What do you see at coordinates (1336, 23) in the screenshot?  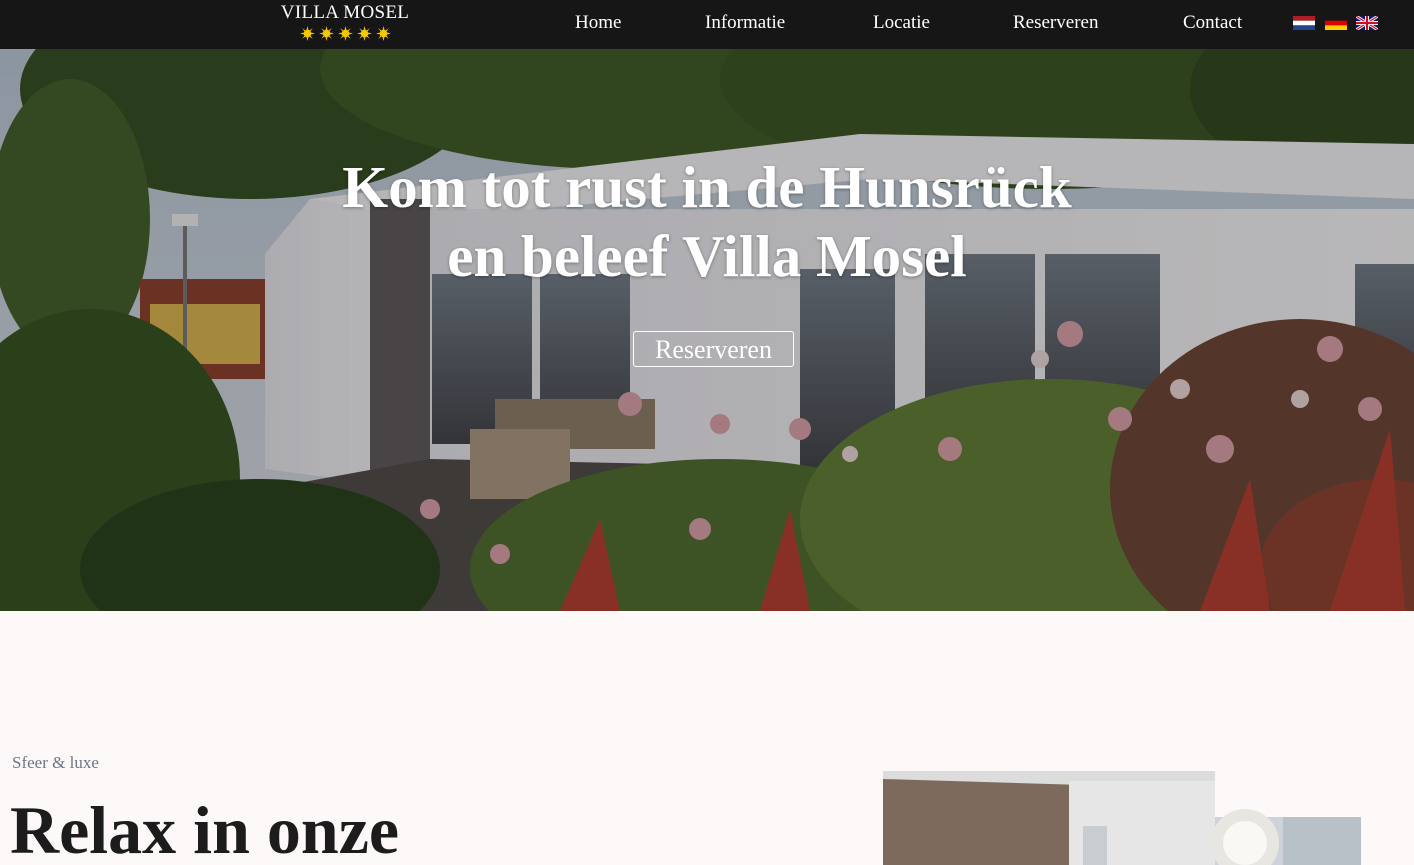 I see `de-flag-icon` at bounding box center [1336, 23].